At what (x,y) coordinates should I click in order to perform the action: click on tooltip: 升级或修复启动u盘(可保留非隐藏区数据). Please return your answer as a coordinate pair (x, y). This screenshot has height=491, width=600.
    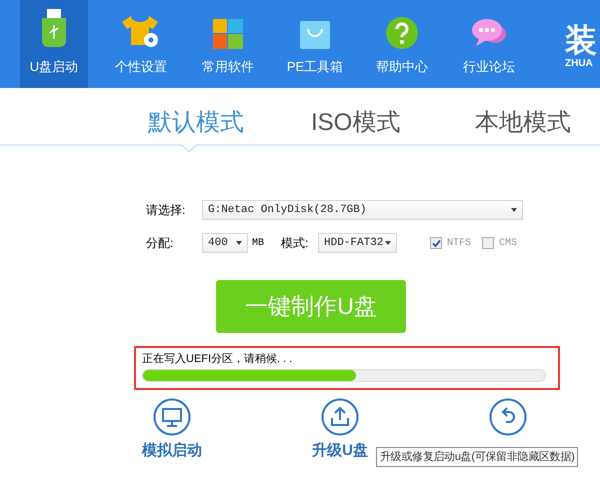
    Looking at the image, I should click on (477, 457).